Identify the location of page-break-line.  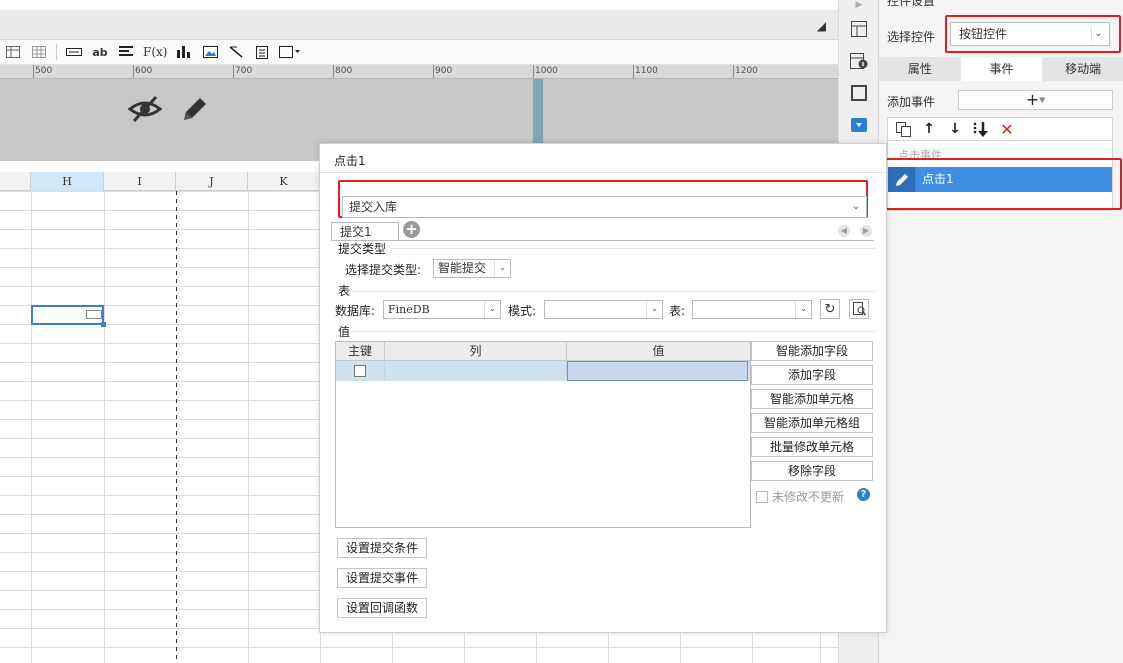
(176, 427).